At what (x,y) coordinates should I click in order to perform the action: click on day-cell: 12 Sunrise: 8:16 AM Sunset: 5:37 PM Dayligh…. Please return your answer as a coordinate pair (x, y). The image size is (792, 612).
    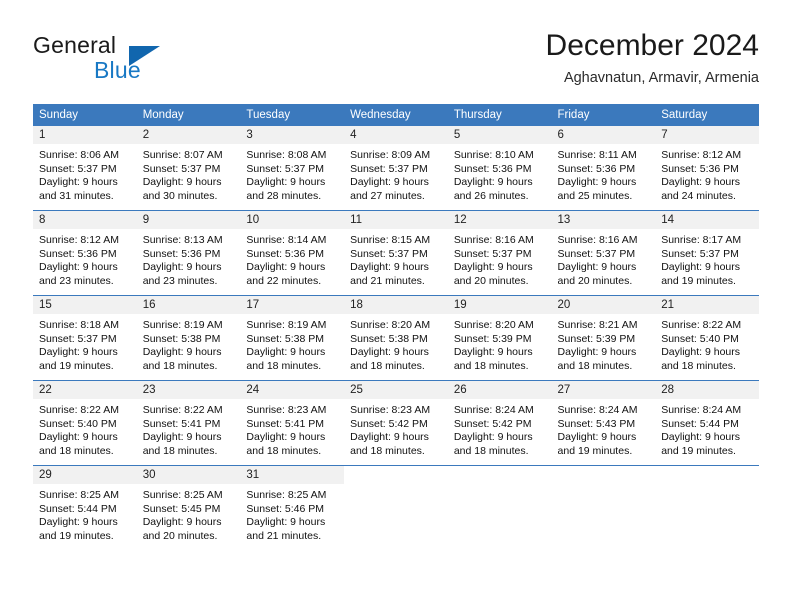
    Looking at the image, I should click on (499, 253).